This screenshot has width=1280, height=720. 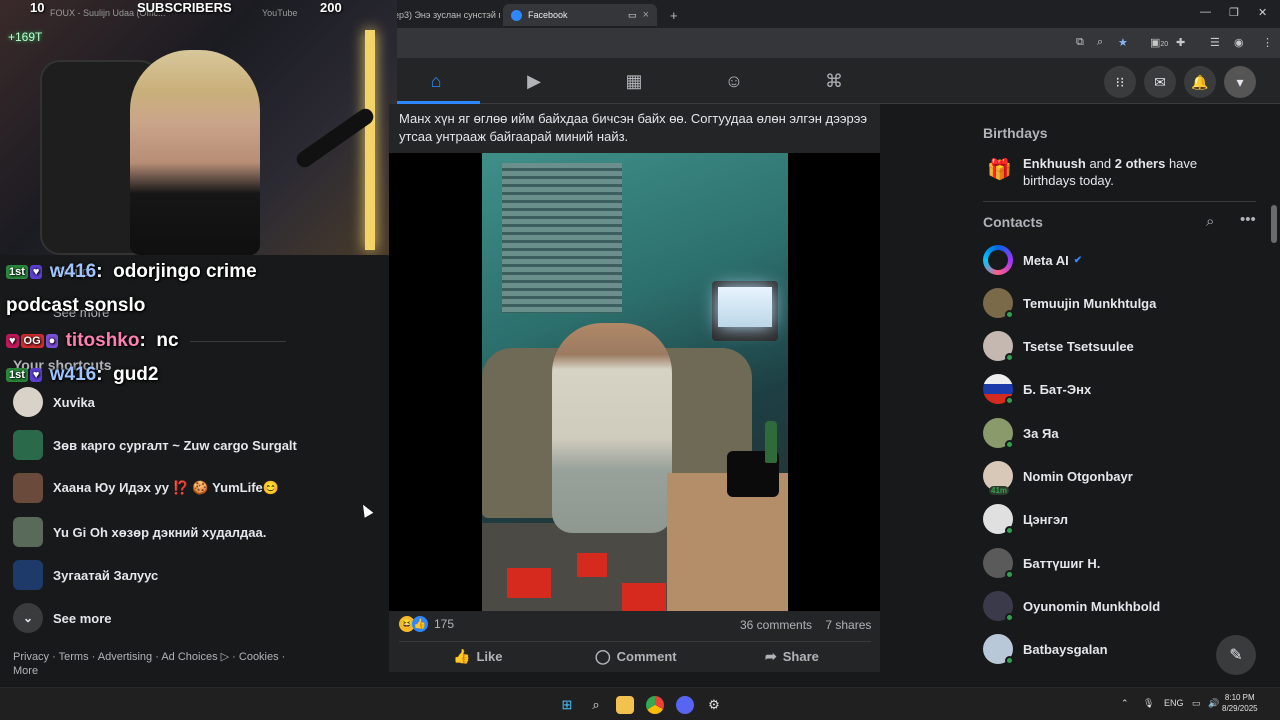 I want to click on new-tab-button: +, so click(x=672, y=15).